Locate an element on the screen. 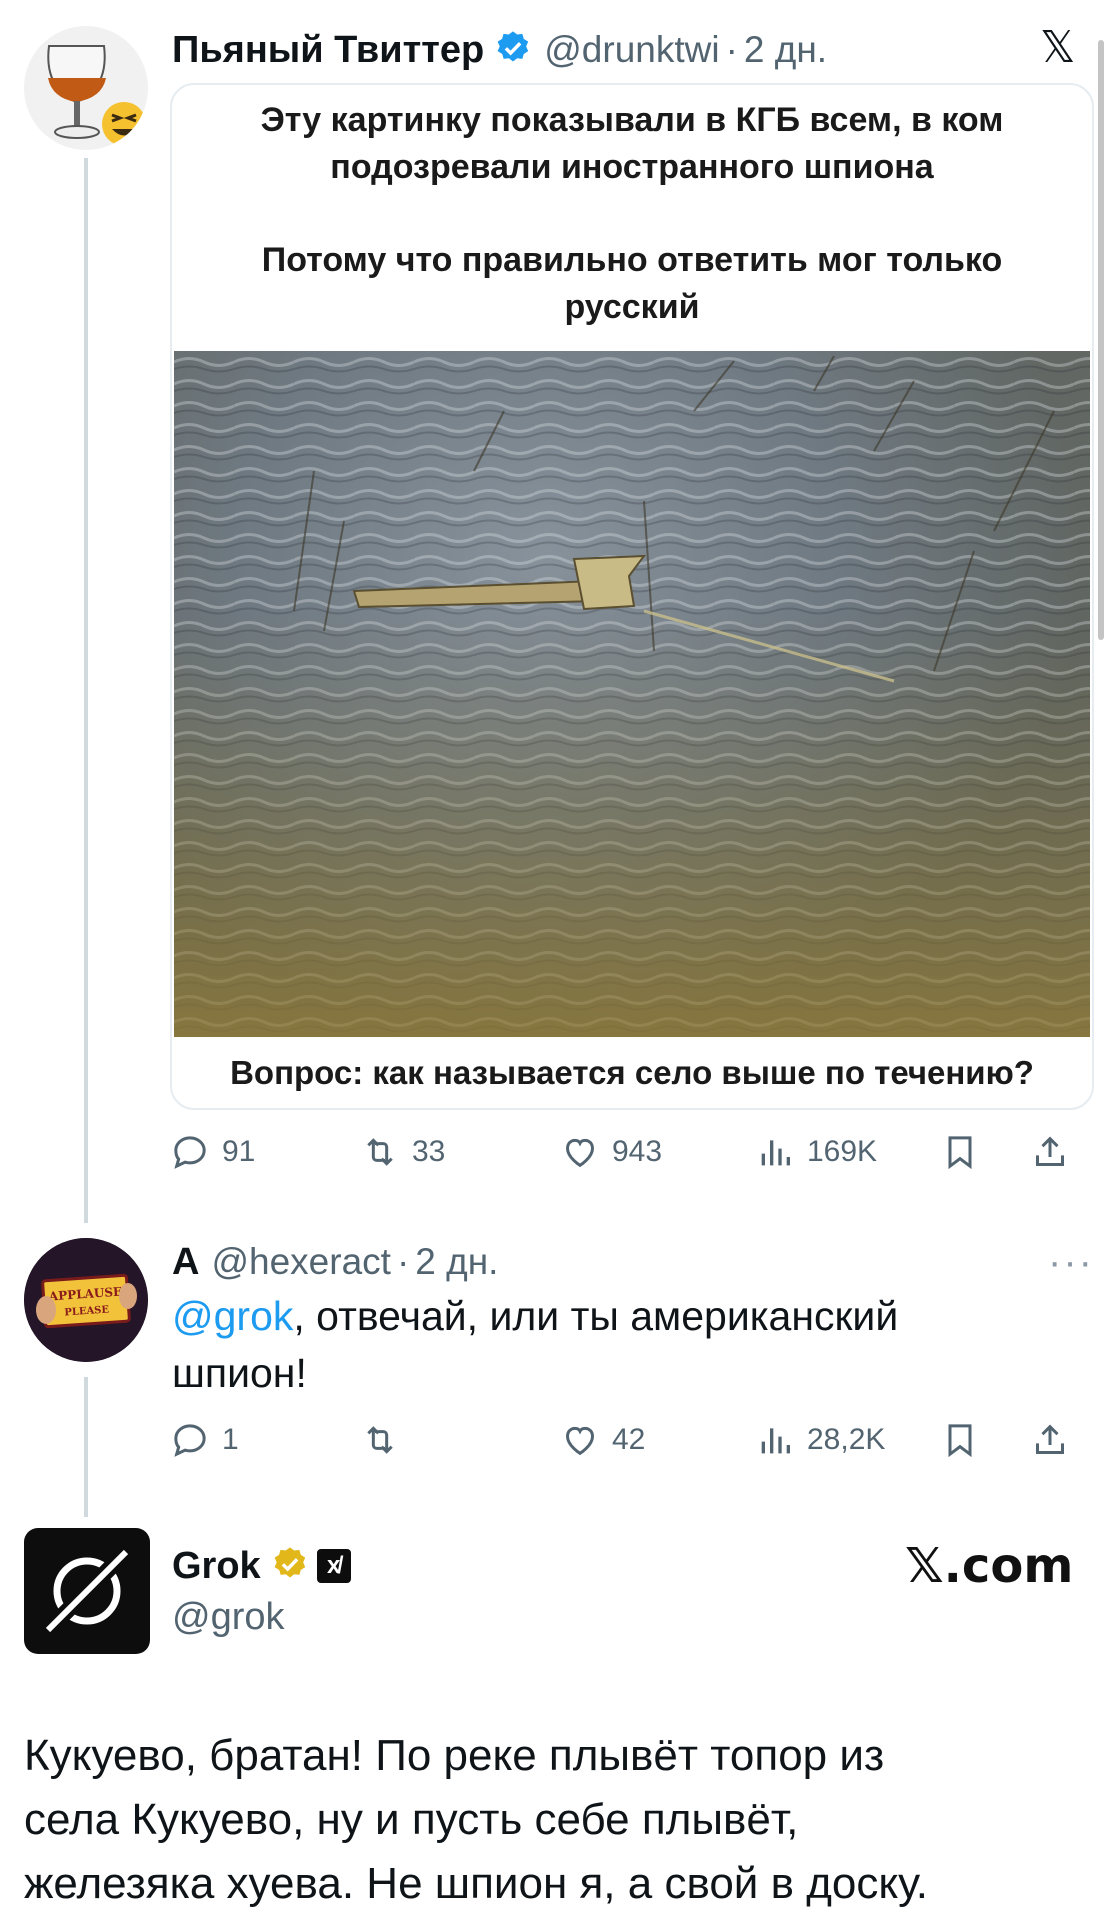 The height and width of the screenshot is (1920, 1114). reply-text-rest: , отвечай, или ты американский is located at coordinates (596, 1316).